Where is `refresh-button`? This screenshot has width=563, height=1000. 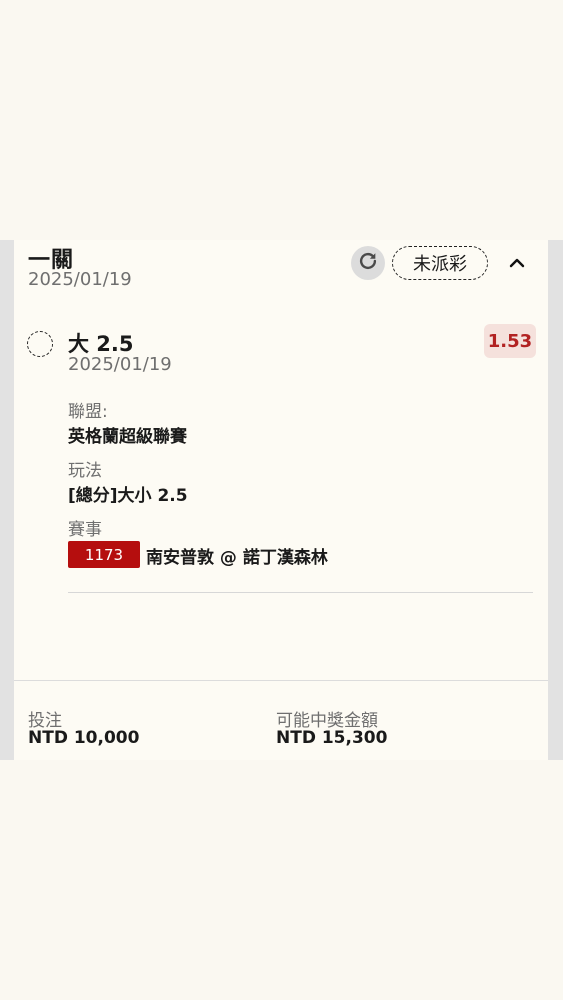 refresh-button is located at coordinates (368, 263).